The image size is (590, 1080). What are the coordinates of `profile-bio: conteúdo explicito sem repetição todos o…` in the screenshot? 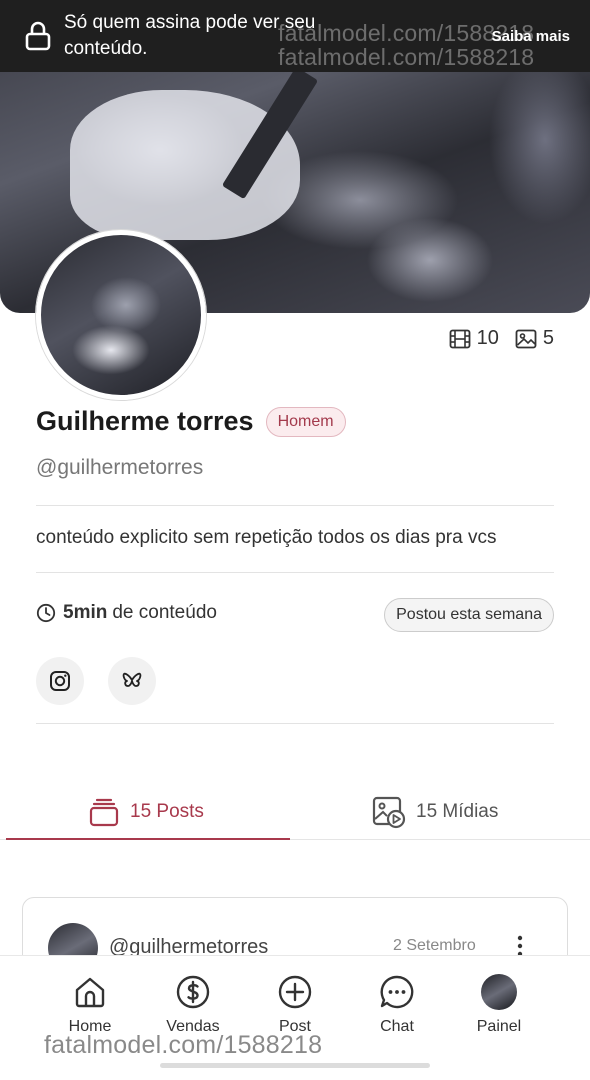 It's located at (266, 537).